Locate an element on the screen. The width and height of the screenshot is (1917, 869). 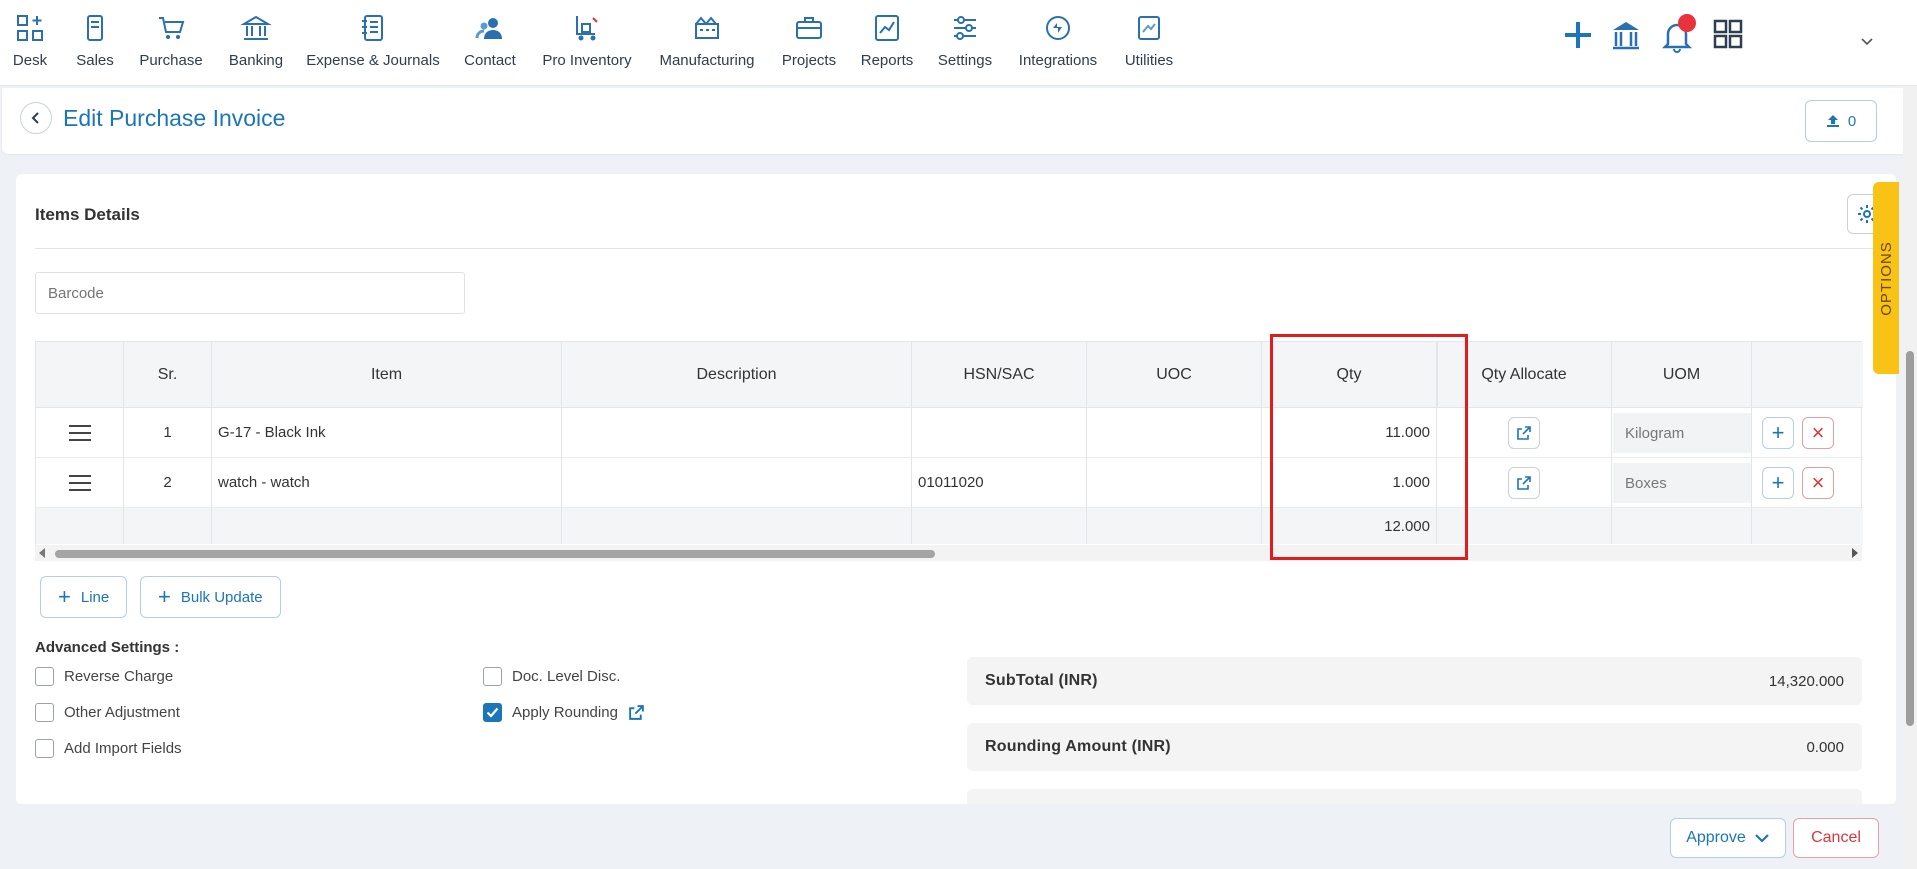
contact-icon is located at coordinates (488, 28).